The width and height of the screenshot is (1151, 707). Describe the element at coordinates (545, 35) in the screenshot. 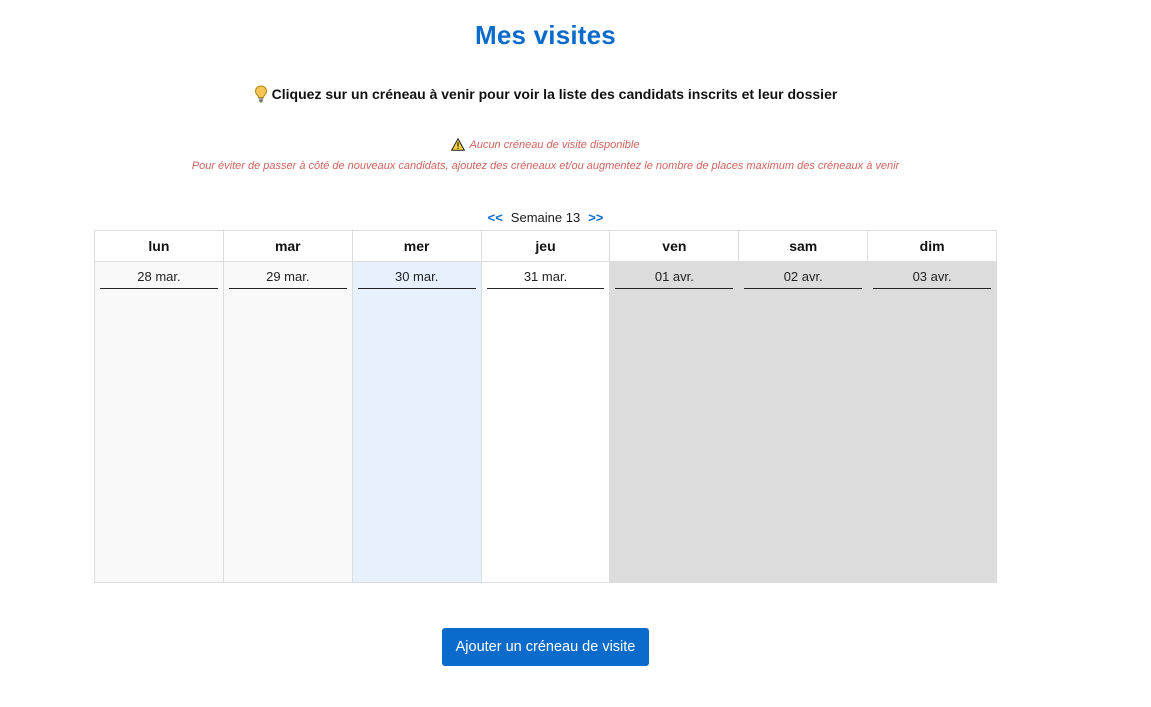

I see `page-title: Mes visites` at that location.